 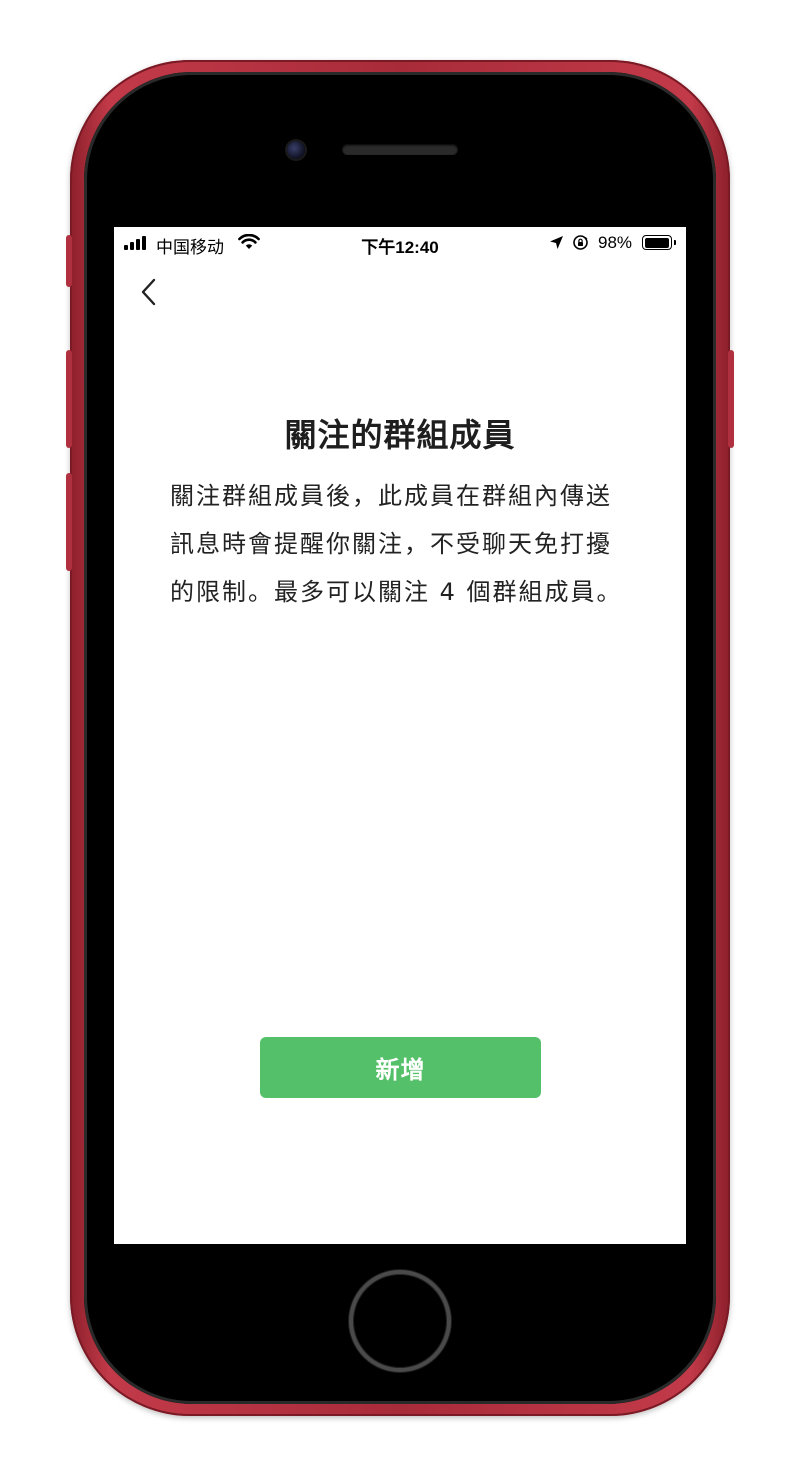 I want to click on page-title: 關注的群組成員, so click(x=400, y=435).